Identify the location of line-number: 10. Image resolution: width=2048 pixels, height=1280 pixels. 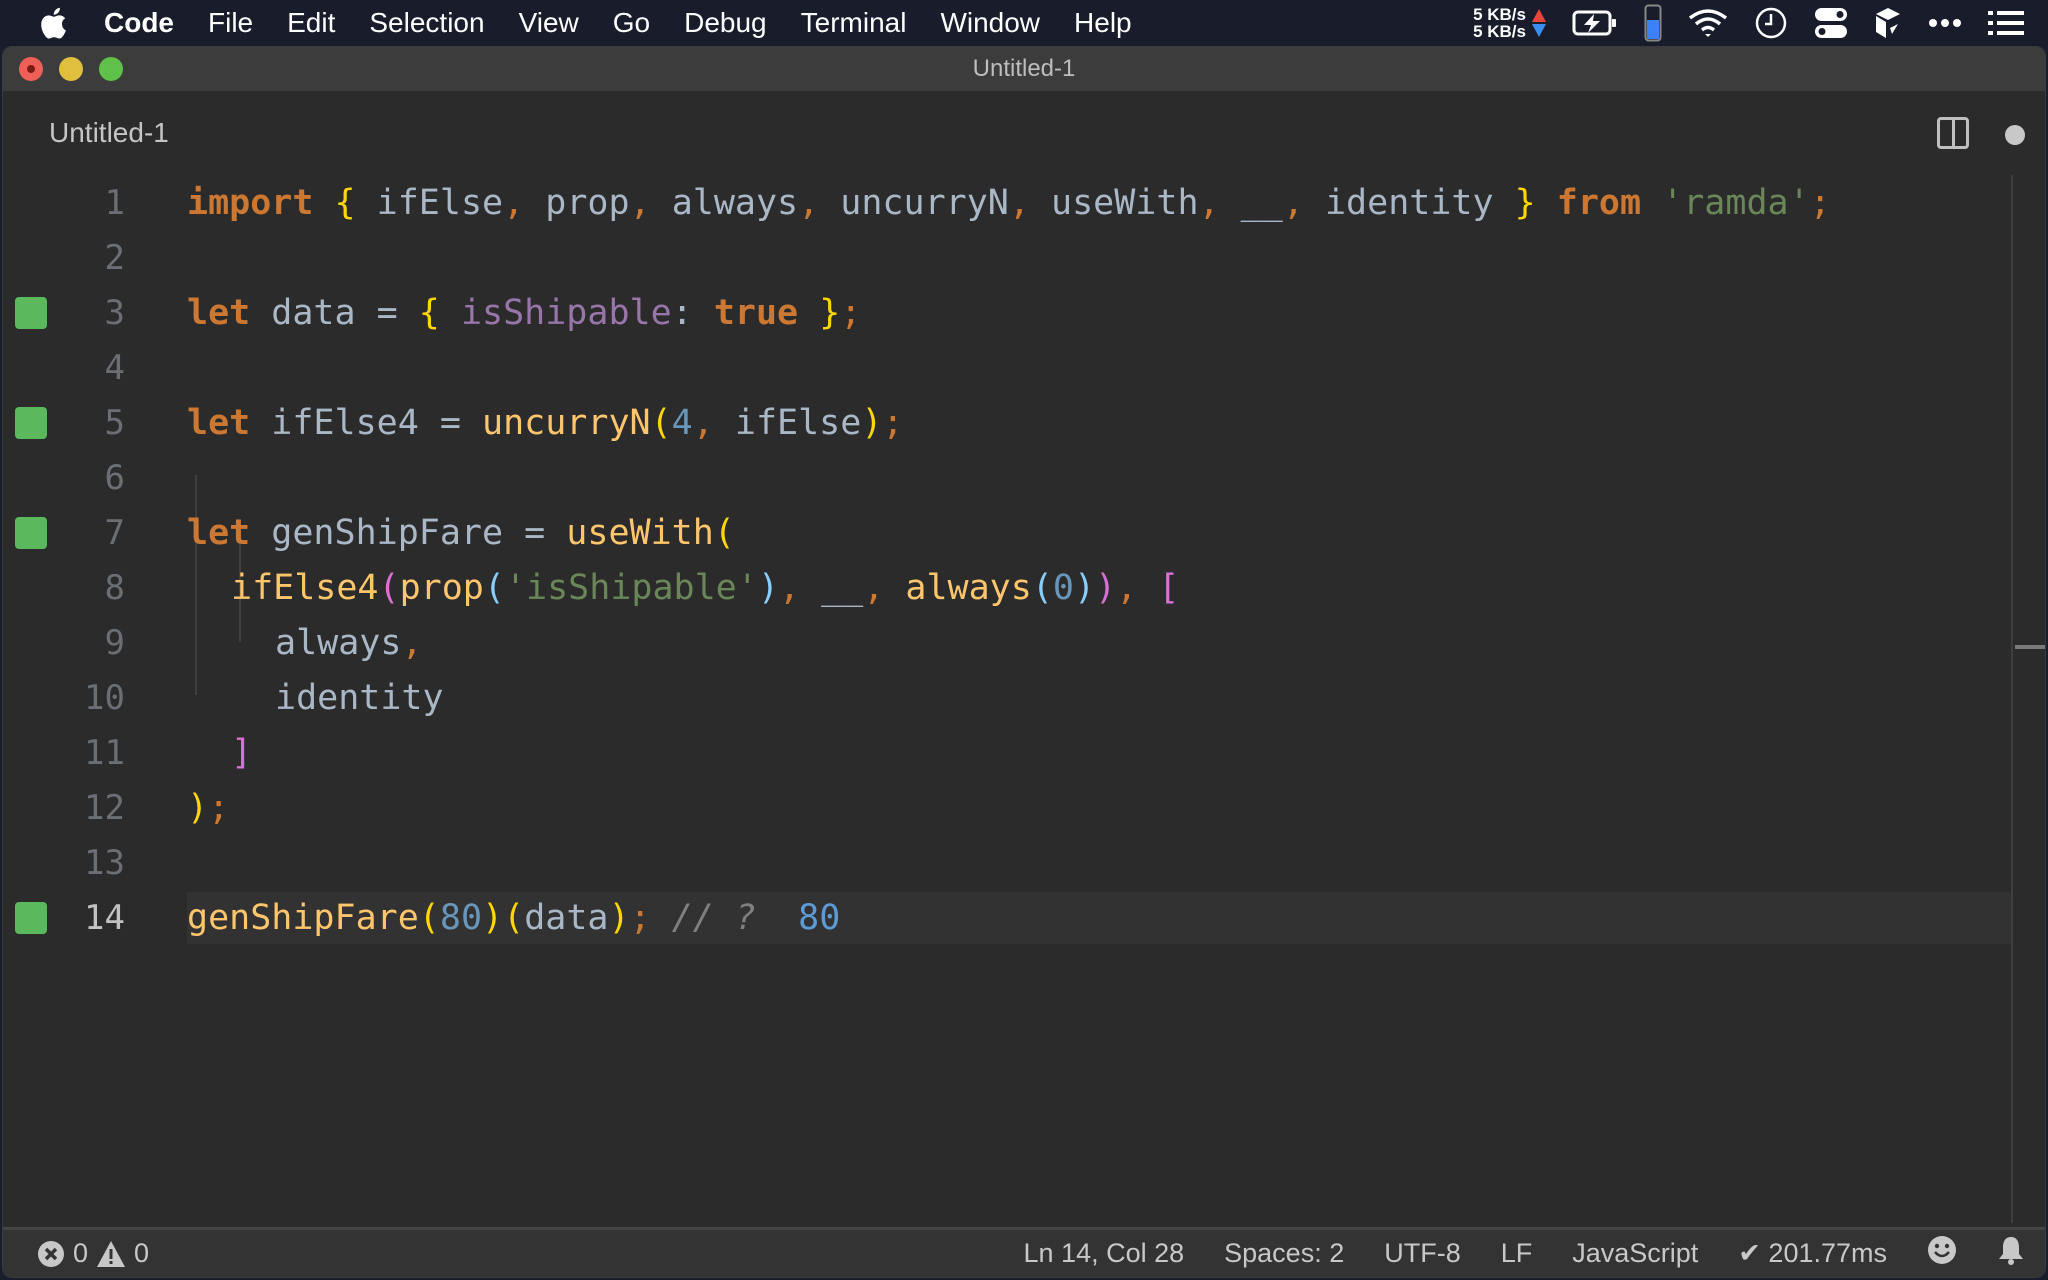
(104, 697).